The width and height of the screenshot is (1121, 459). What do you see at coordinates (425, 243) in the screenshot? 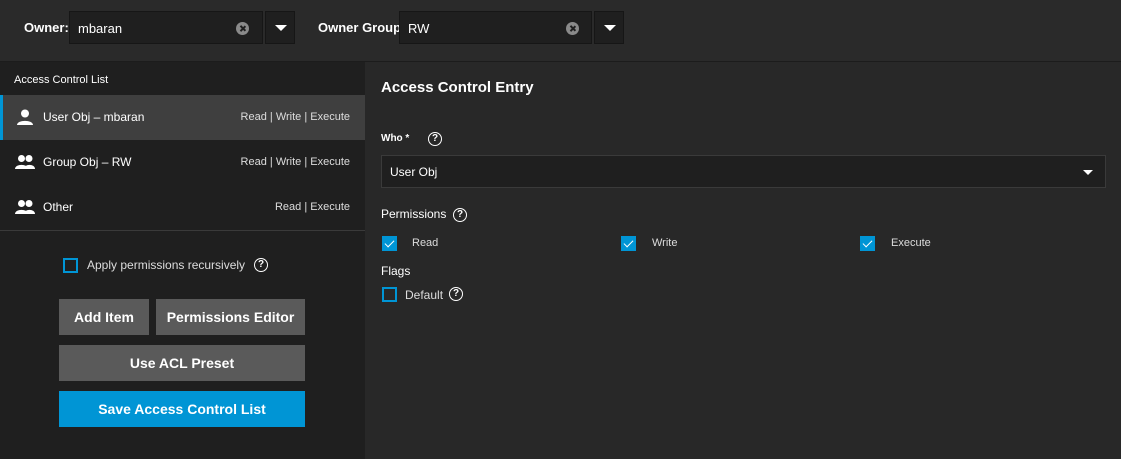
I see `read-label: Read` at bounding box center [425, 243].